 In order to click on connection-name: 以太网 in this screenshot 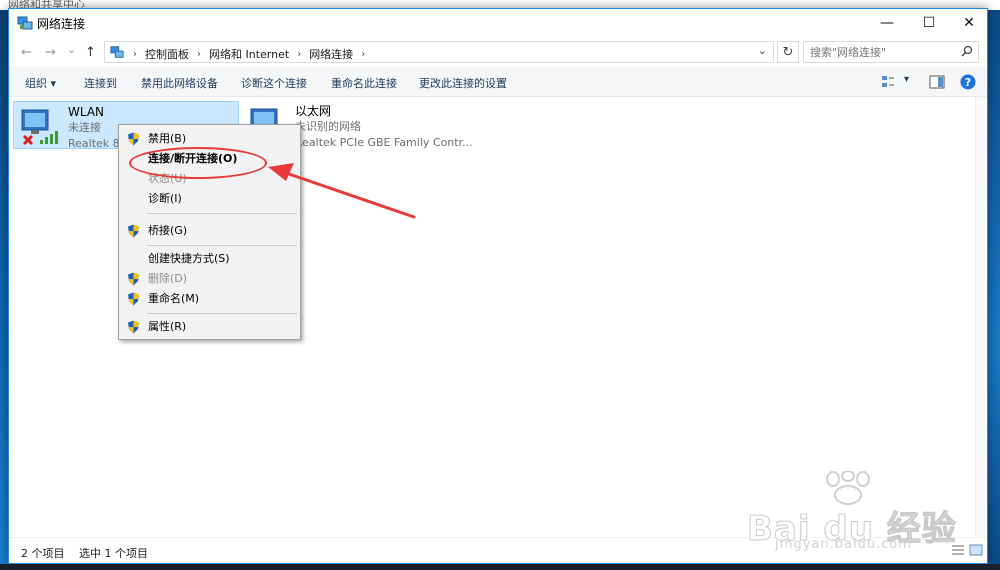, I will do `click(313, 111)`.